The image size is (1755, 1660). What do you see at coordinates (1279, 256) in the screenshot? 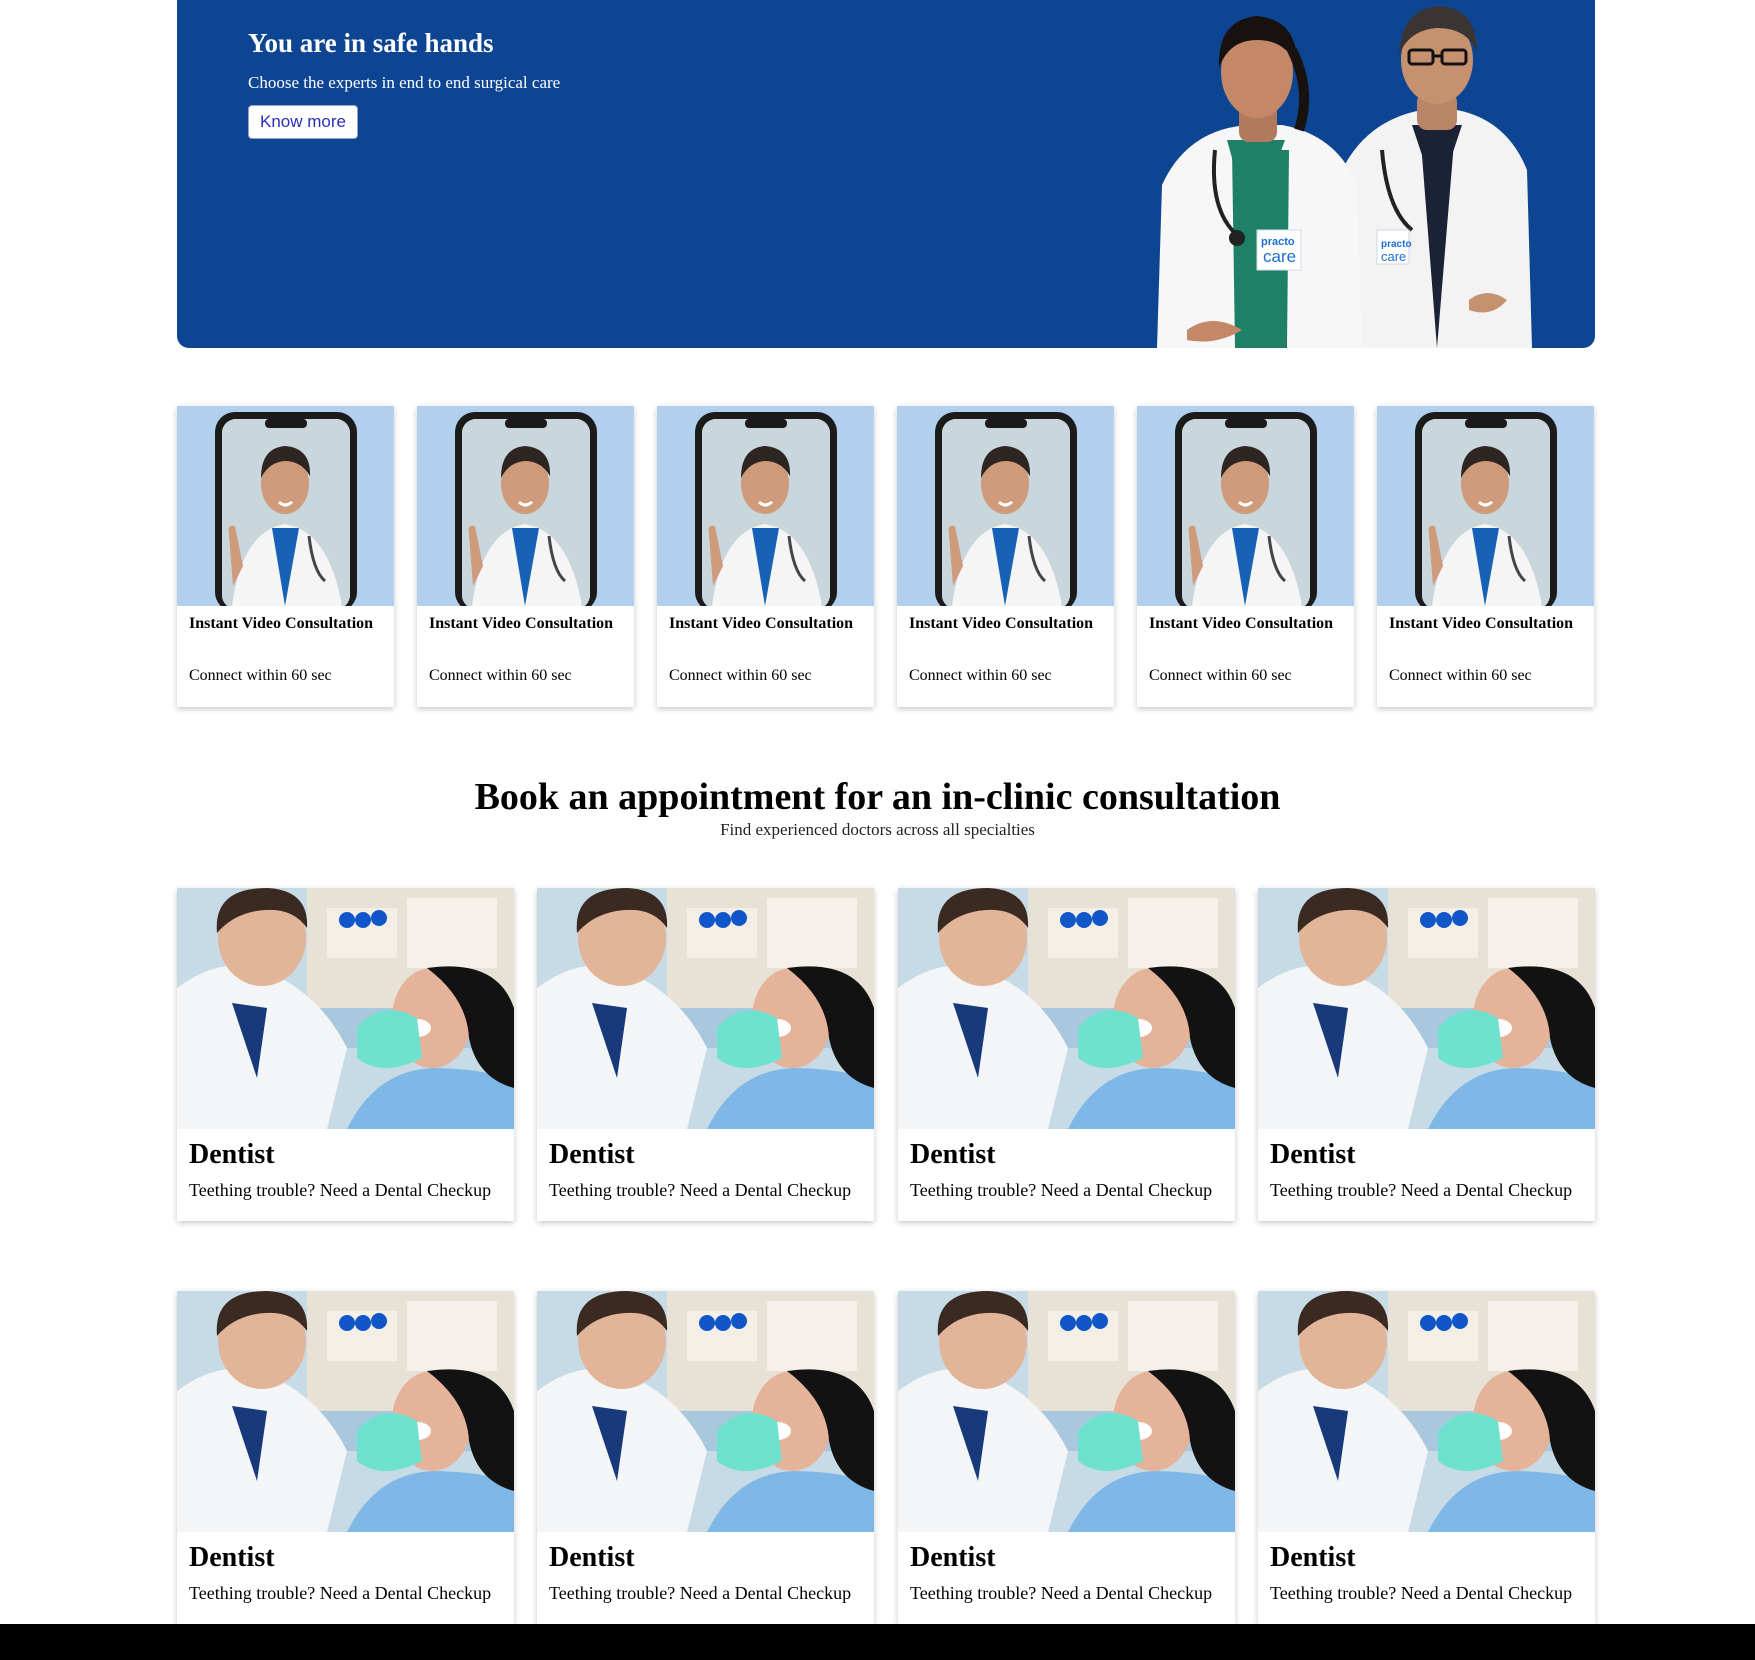
I see `badge-brand-bottom-2: care` at bounding box center [1279, 256].